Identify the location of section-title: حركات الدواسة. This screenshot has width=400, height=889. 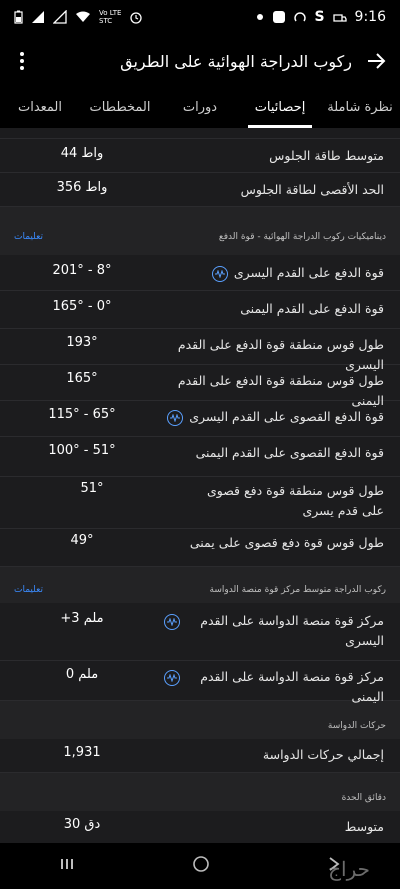
(356, 726).